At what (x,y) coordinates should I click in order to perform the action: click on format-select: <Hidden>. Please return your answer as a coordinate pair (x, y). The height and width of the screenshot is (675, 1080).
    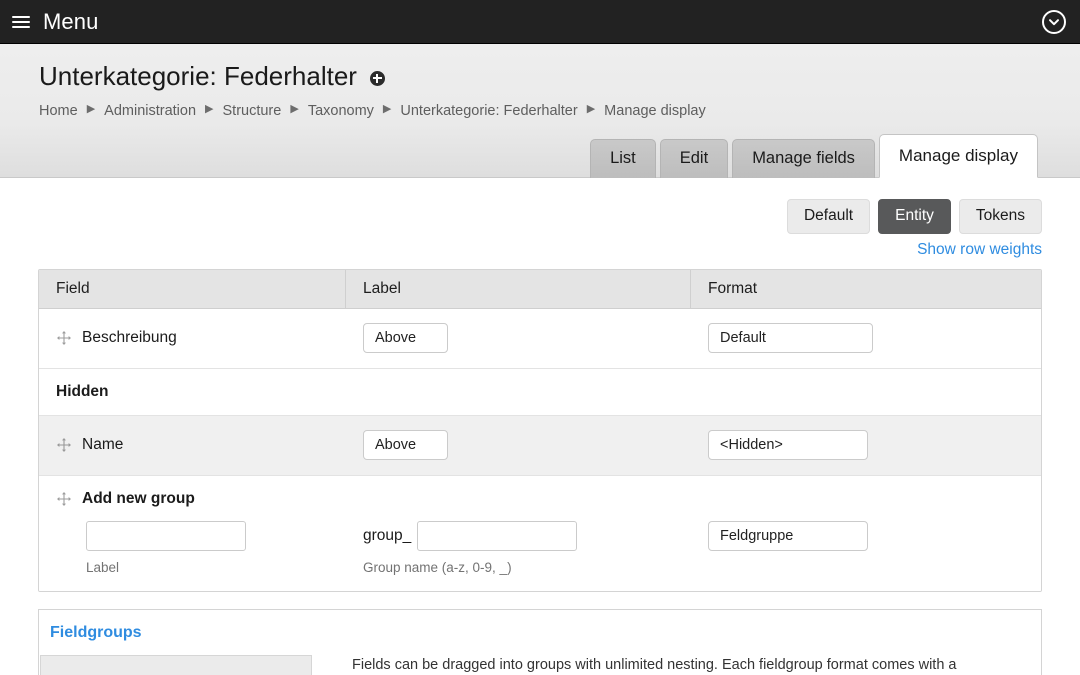
    Looking at the image, I should click on (788, 445).